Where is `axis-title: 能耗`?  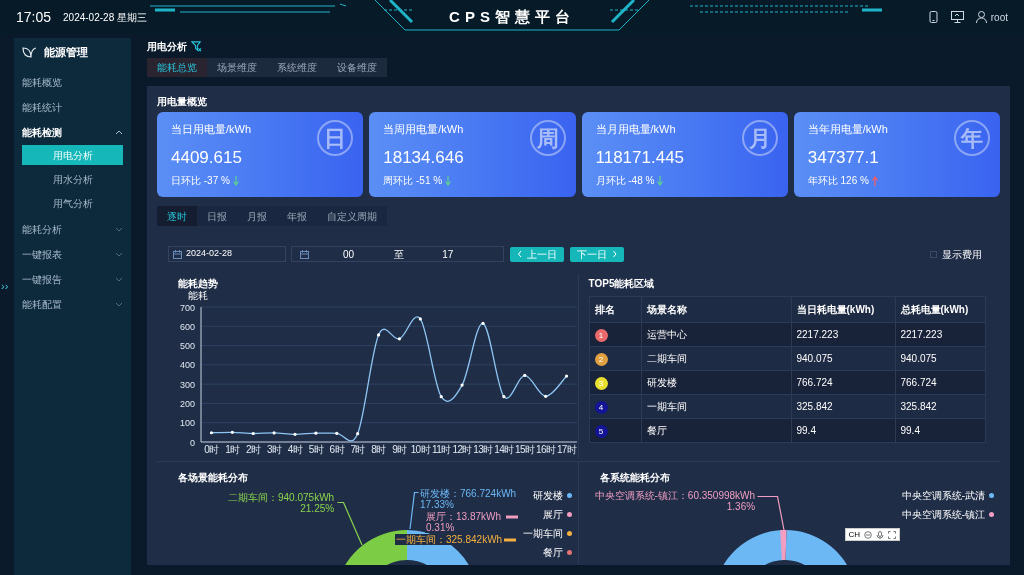
axis-title: 能耗 is located at coordinates (198, 296).